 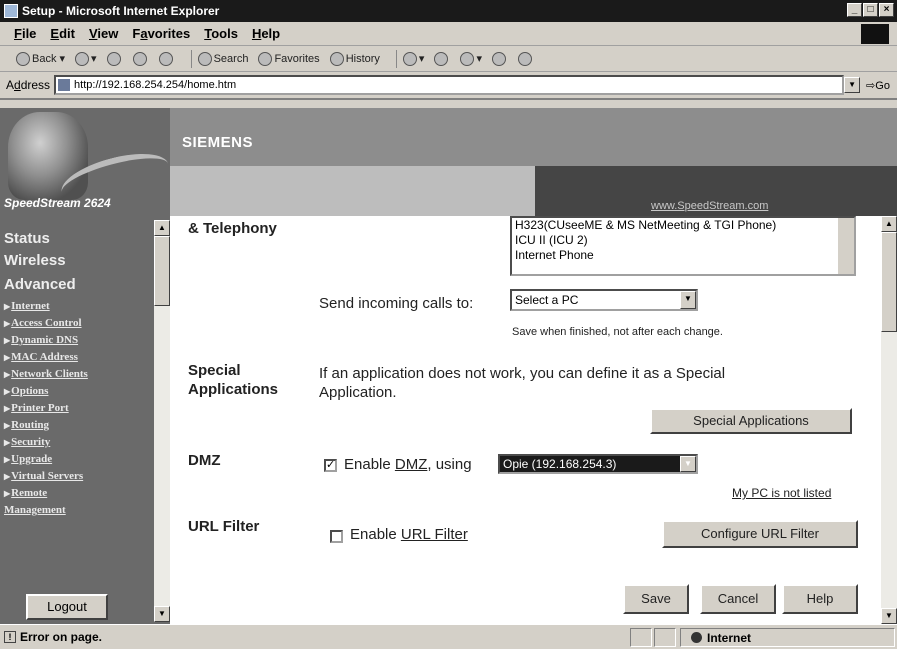 I want to click on speedstream-link: www.SpeedStream.com, so click(x=709, y=206).